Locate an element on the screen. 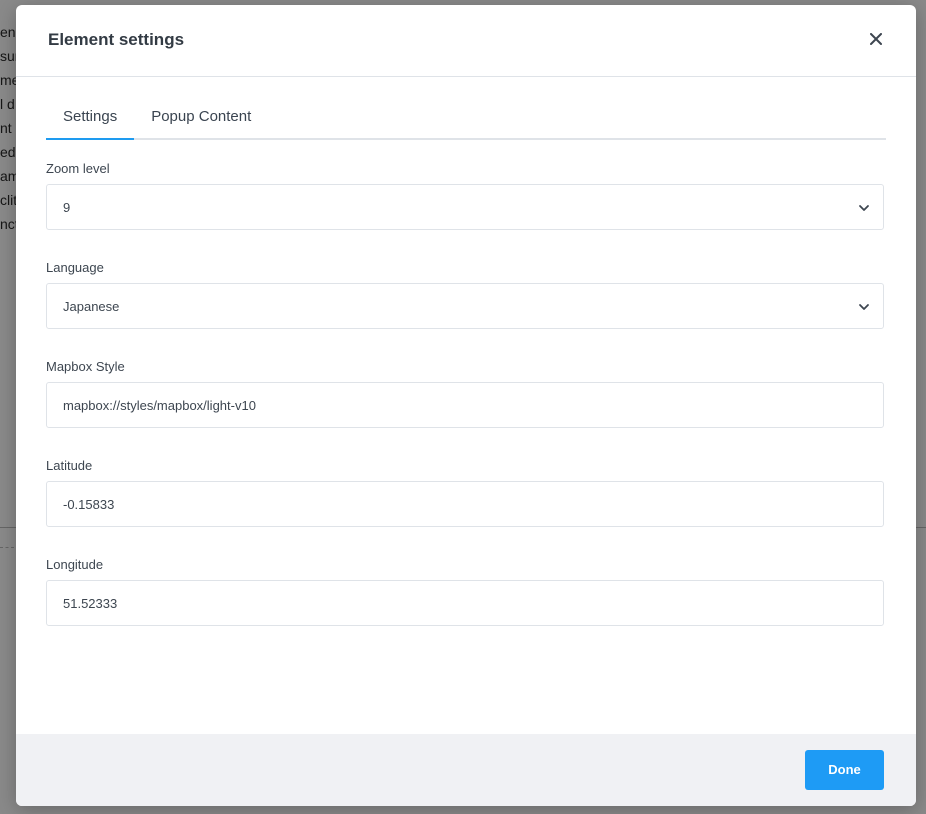 The height and width of the screenshot is (814, 926). language-label: Language is located at coordinates (75, 267).